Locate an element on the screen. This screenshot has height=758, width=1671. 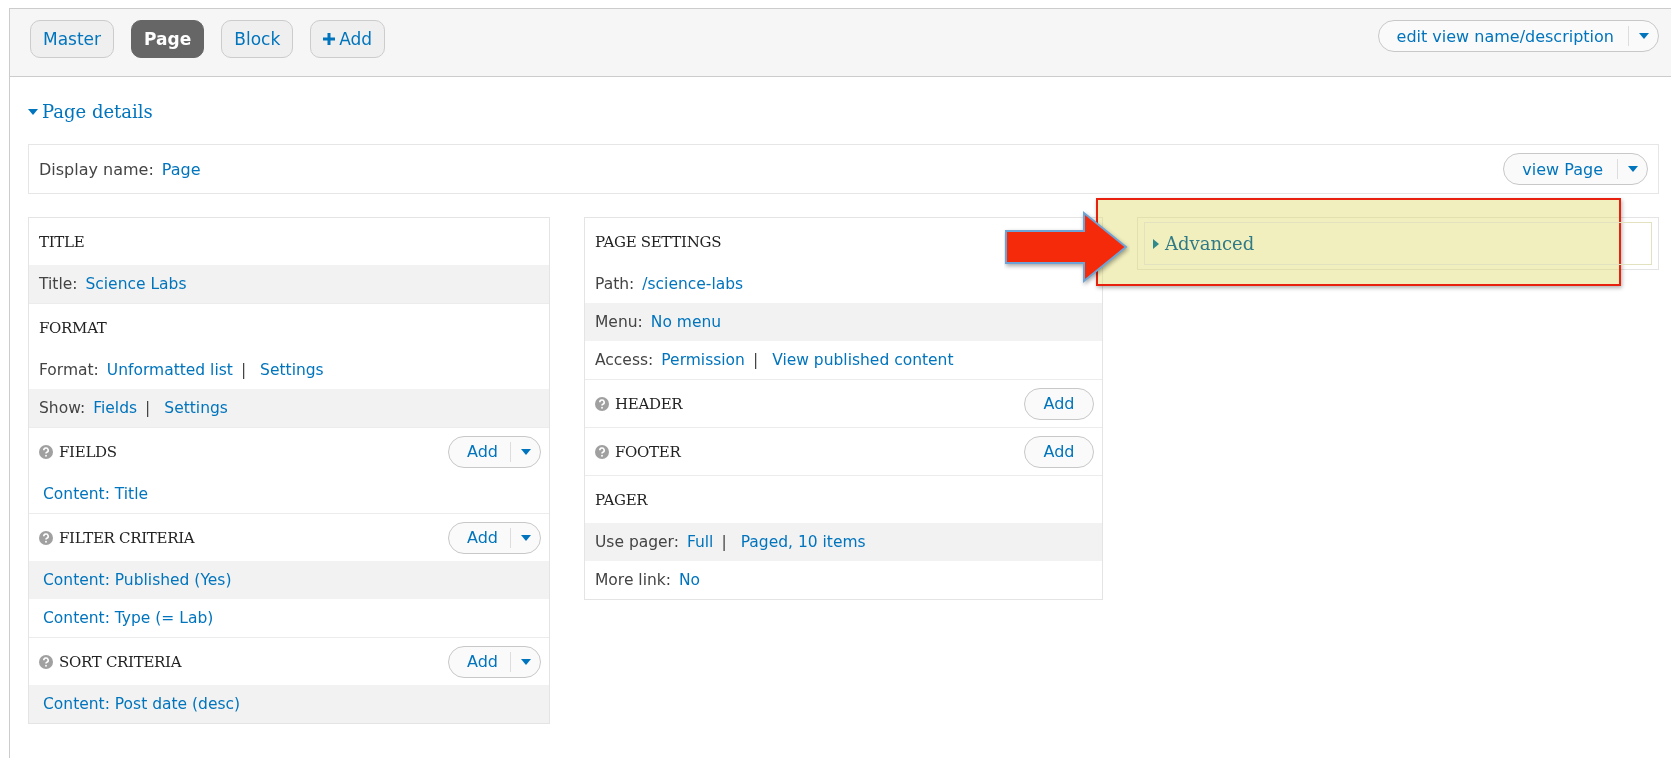
display-name-link: Page is located at coordinates (181, 169).